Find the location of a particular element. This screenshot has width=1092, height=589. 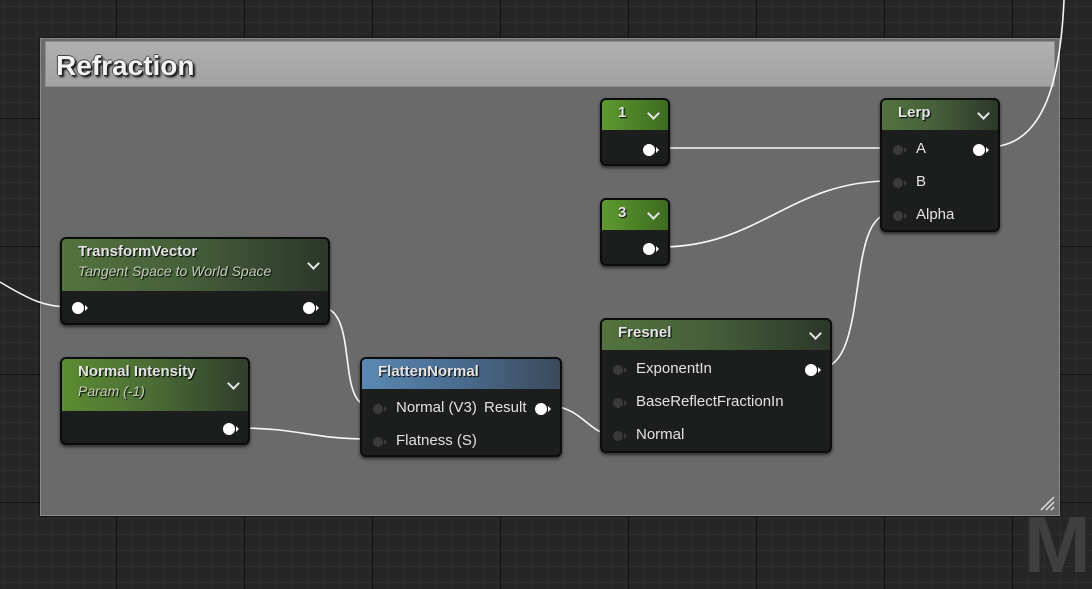

flatten-normal-header: FlattenNormal is located at coordinates (461, 374).